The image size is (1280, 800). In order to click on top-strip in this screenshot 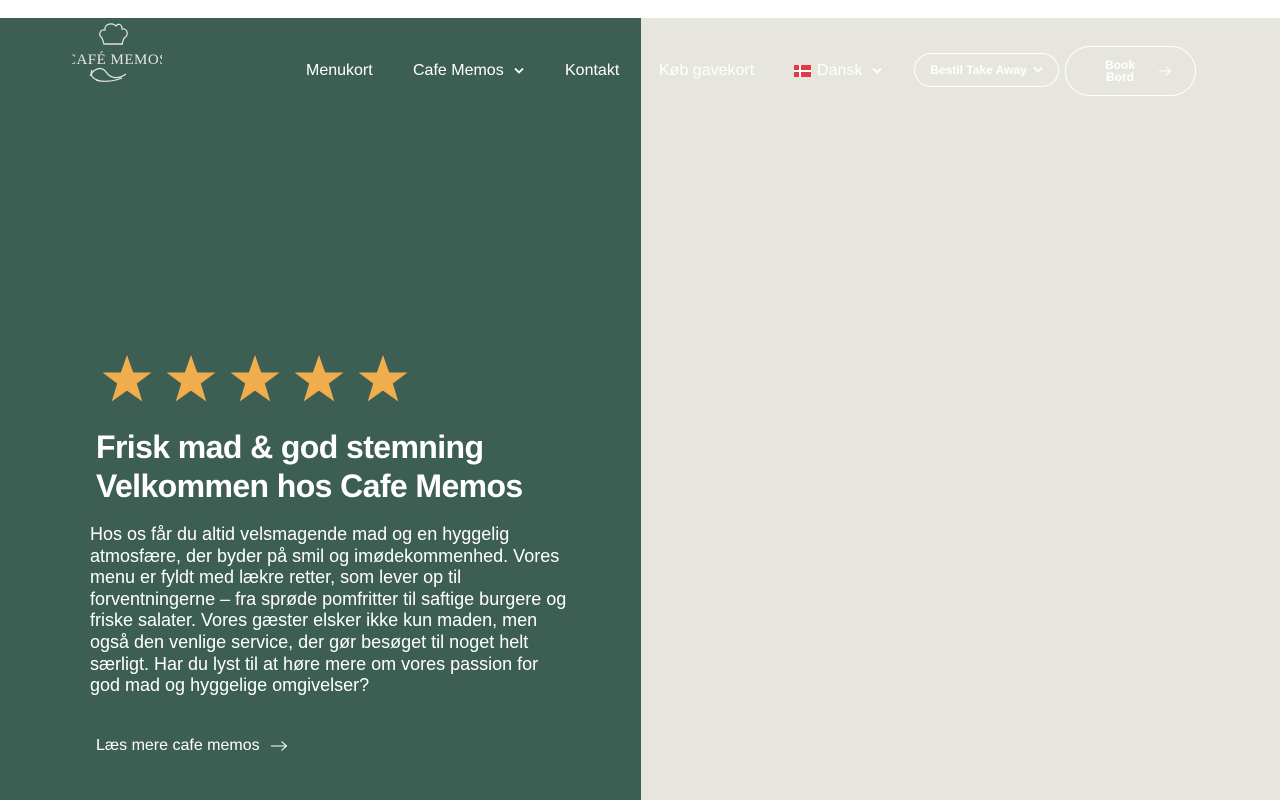, I will do `click(640, 9)`.